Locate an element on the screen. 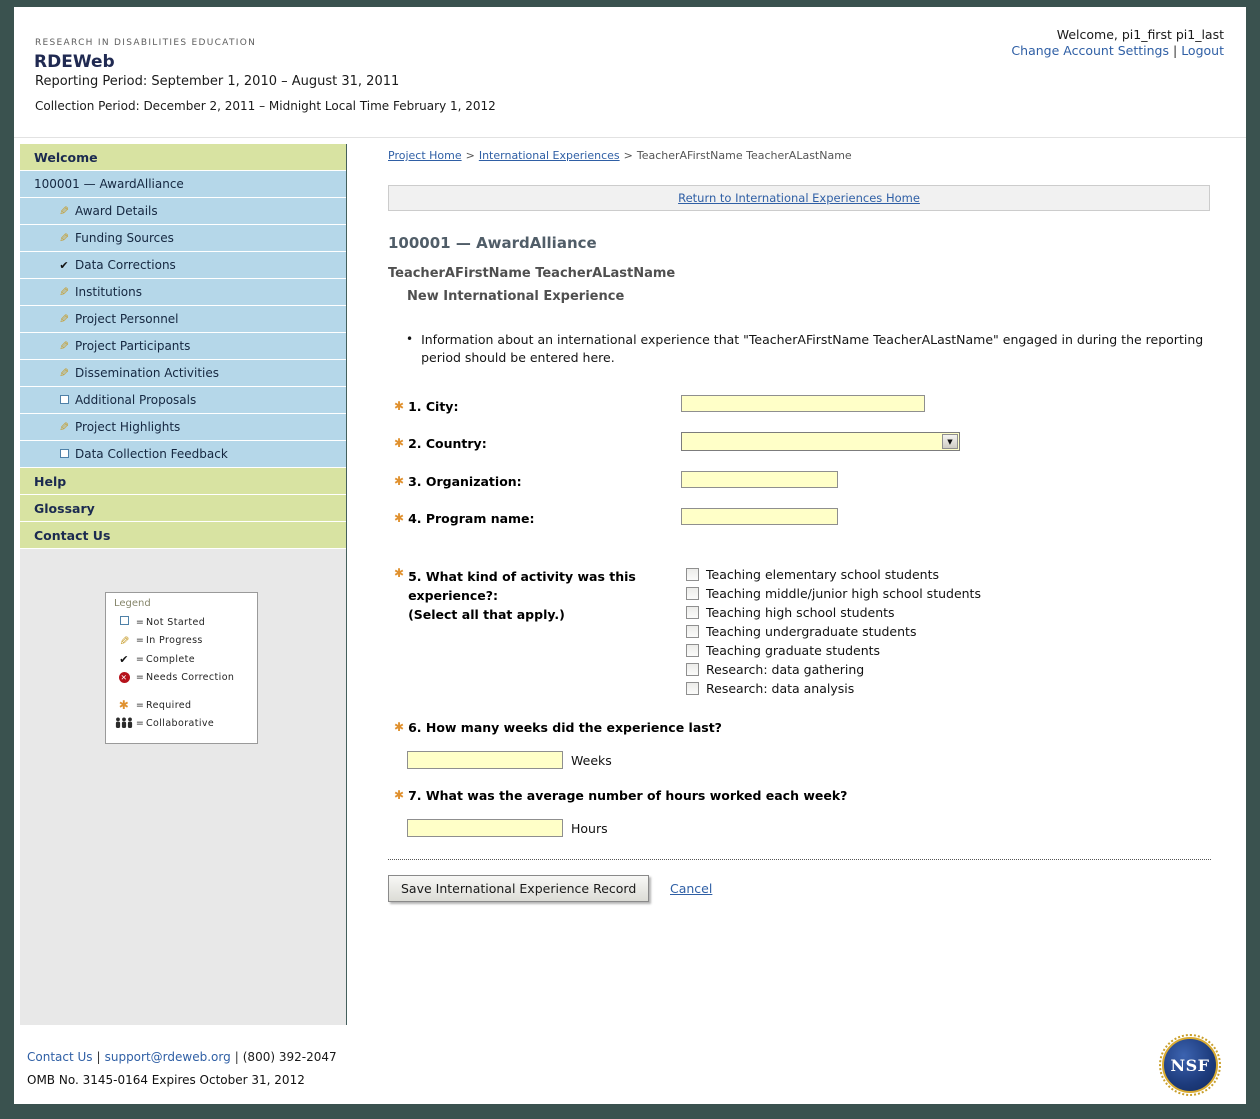 The height and width of the screenshot is (1119, 1260). teacher-name: TeacherAFirstName TeacherALastName is located at coordinates (532, 273).